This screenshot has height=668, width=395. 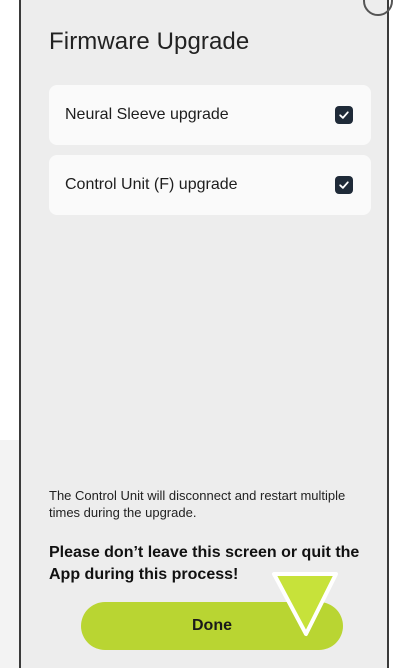 I want to click on upgrade-item-control-unit: Control Unit (F) upgrade, so click(x=210, y=185).